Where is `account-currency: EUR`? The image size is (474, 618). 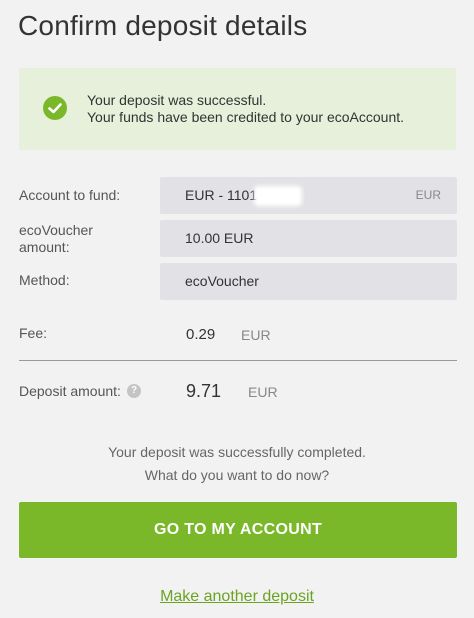
account-currency: EUR is located at coordinates (428, 195).